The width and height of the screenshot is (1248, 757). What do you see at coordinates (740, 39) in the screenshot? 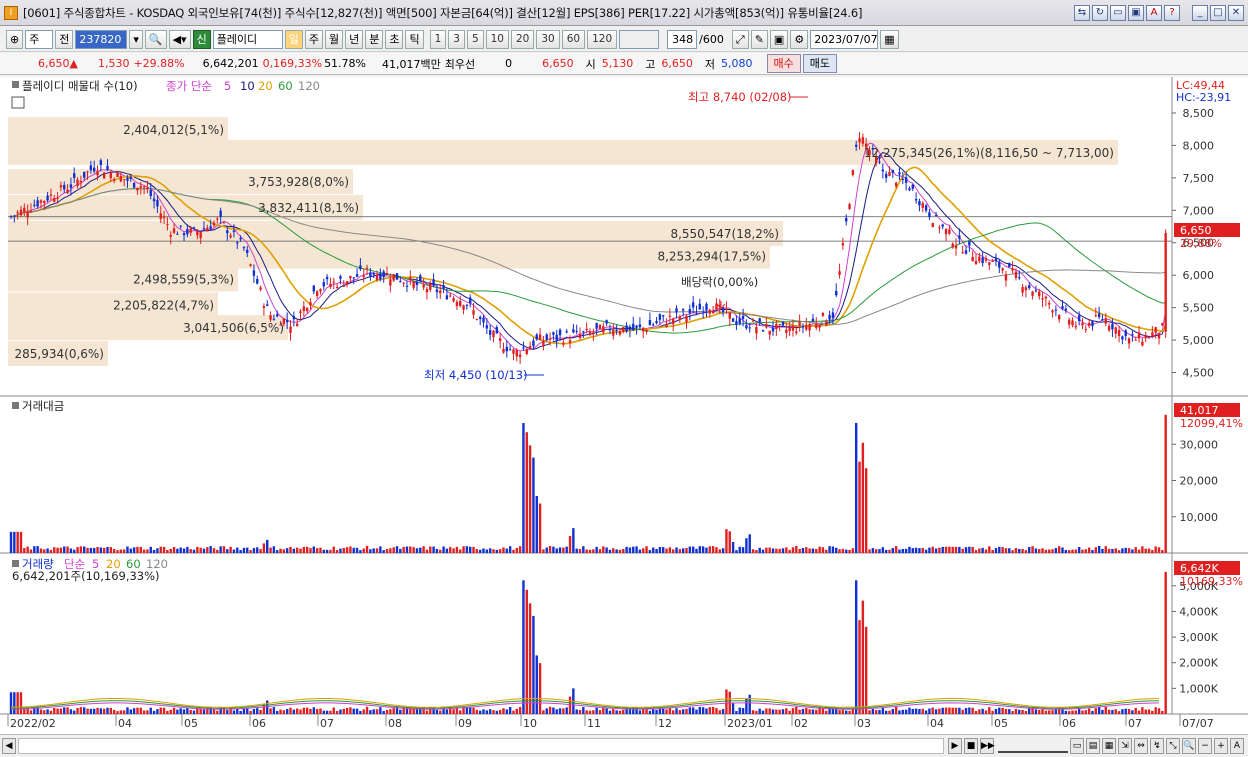
I see `chart-tool-icon: ⤢` at bounding box center [740, 39].